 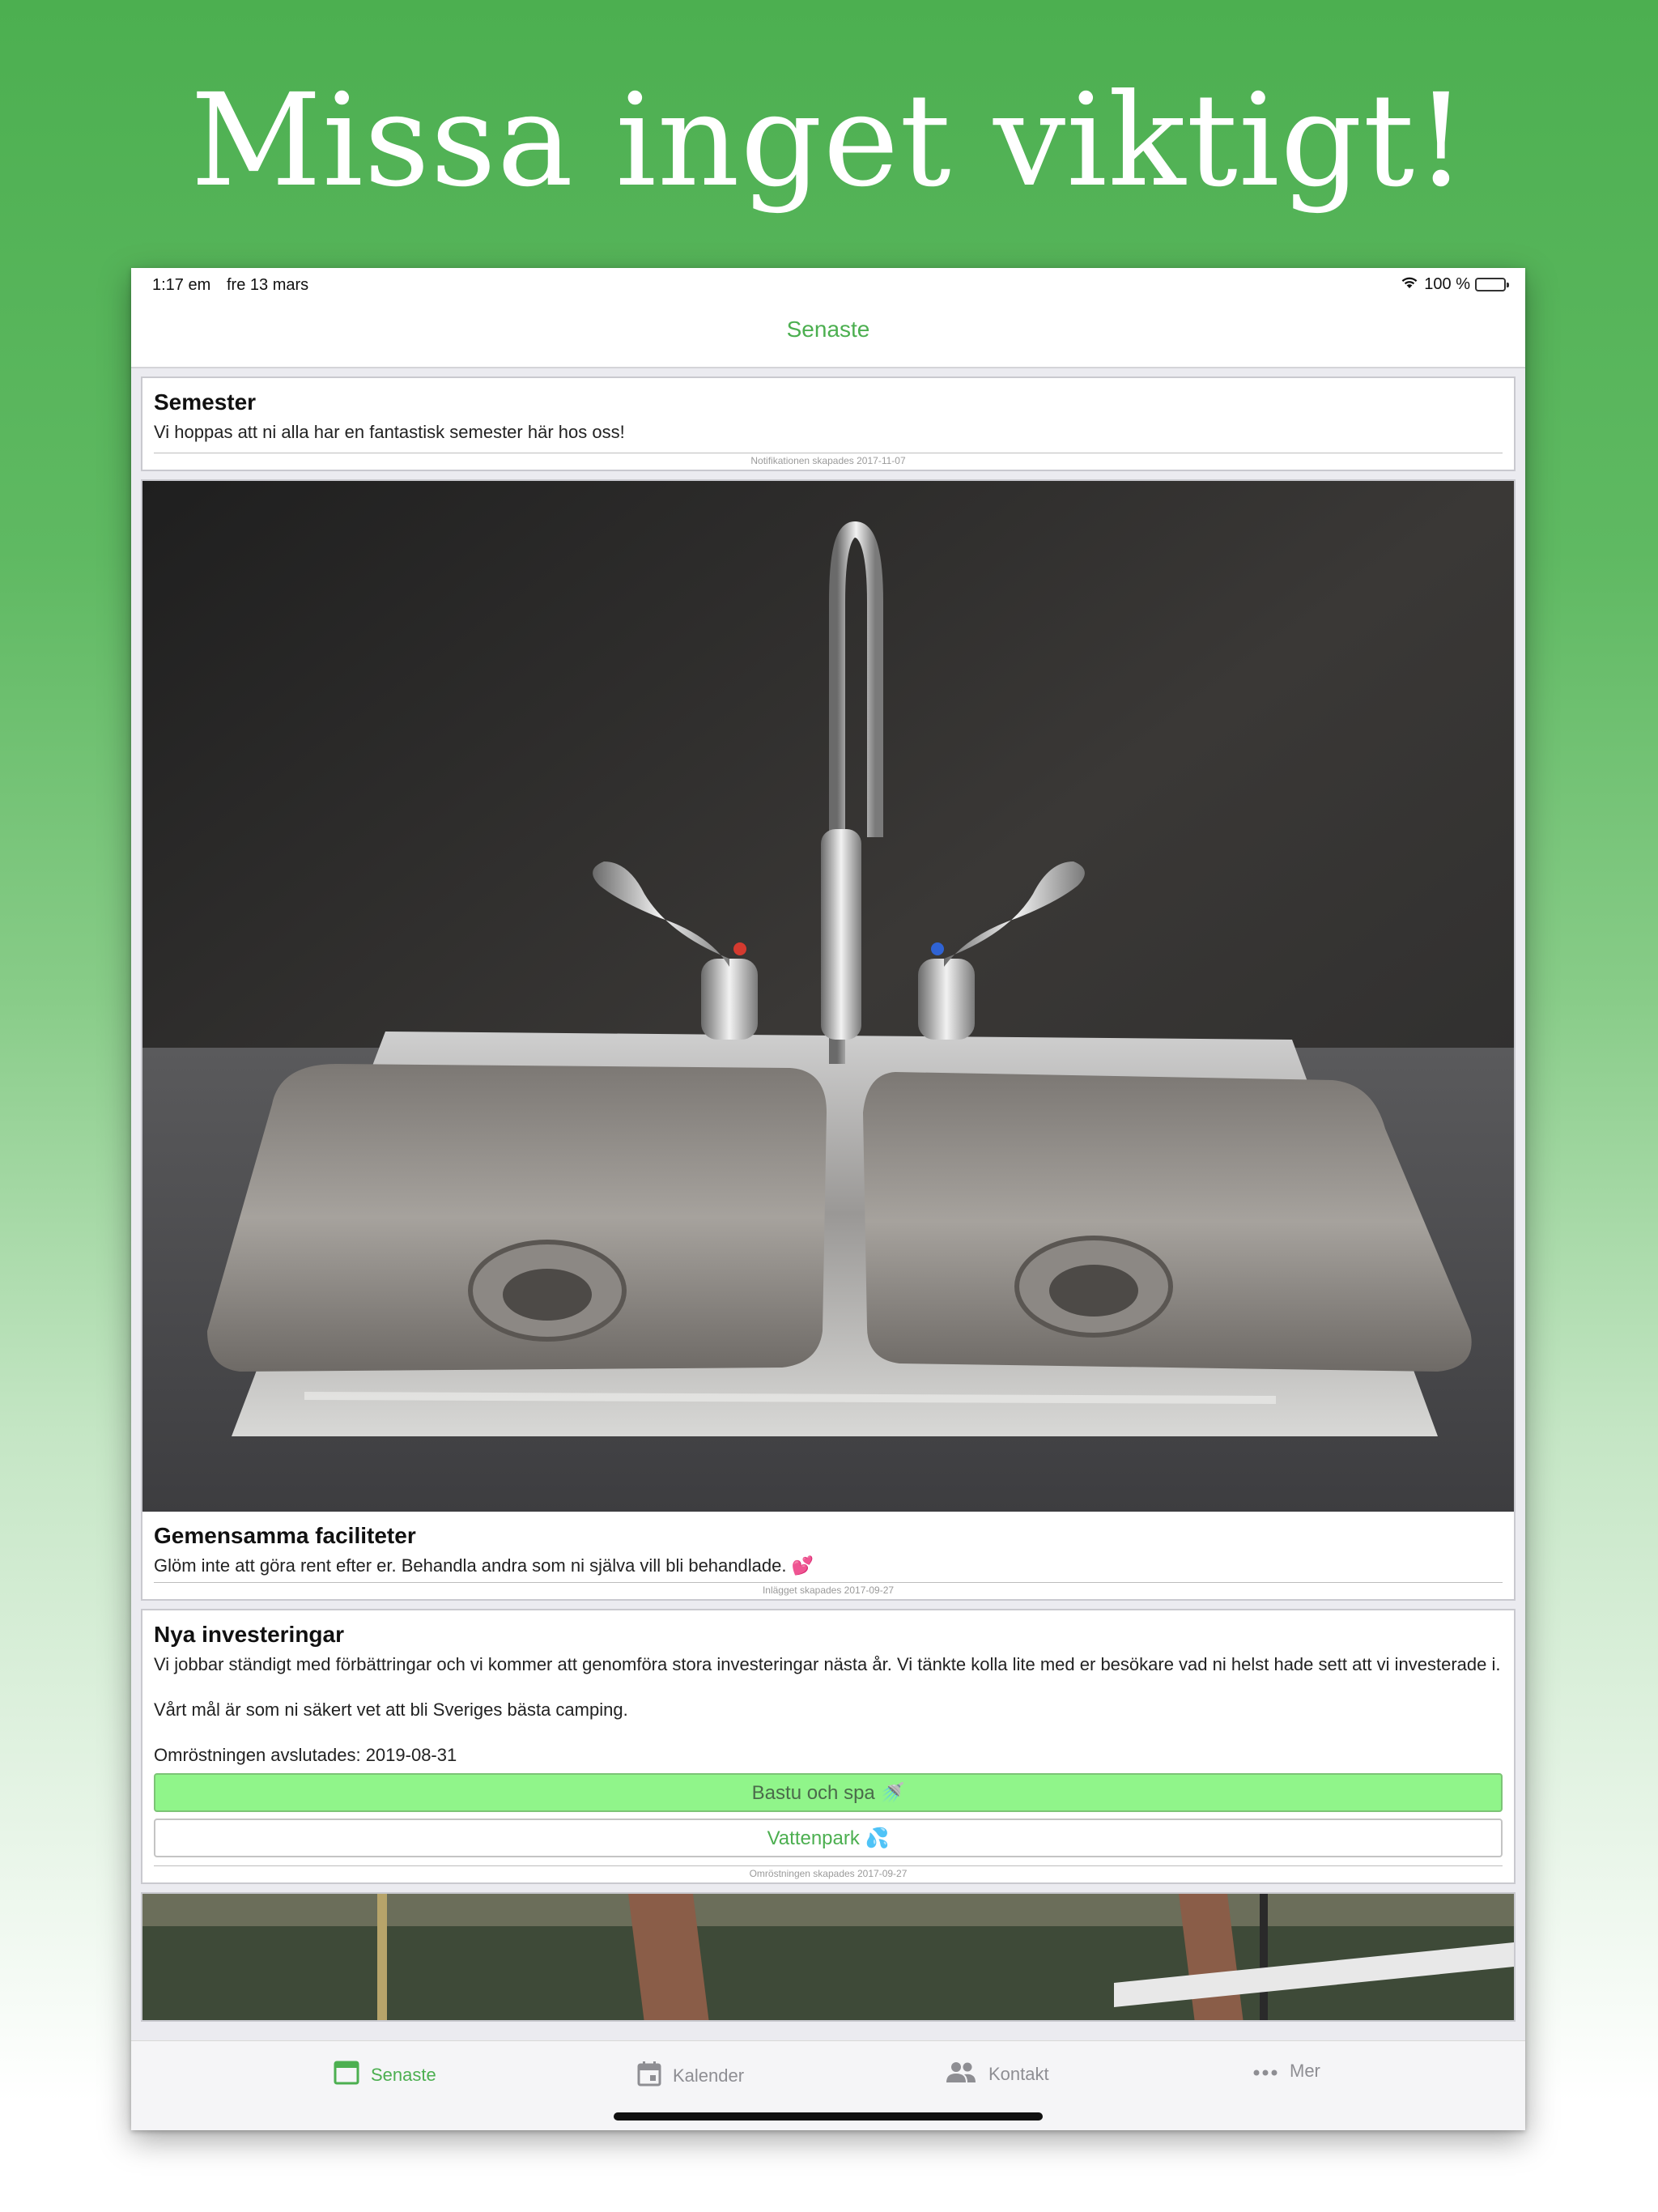 I want to click on tab-label: Kalender, so click(x=709, y=2076).